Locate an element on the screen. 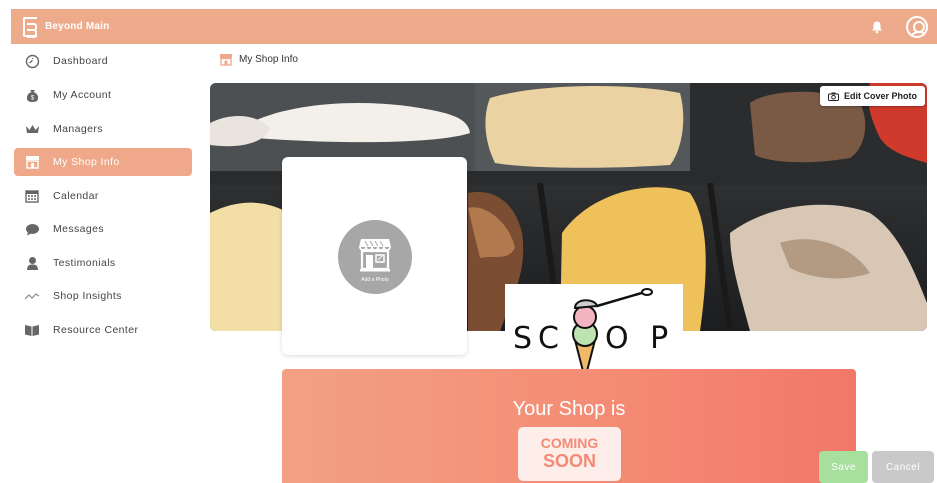 The image size is (937, 483). logo-text: SC is located at coordinates (539, 338).